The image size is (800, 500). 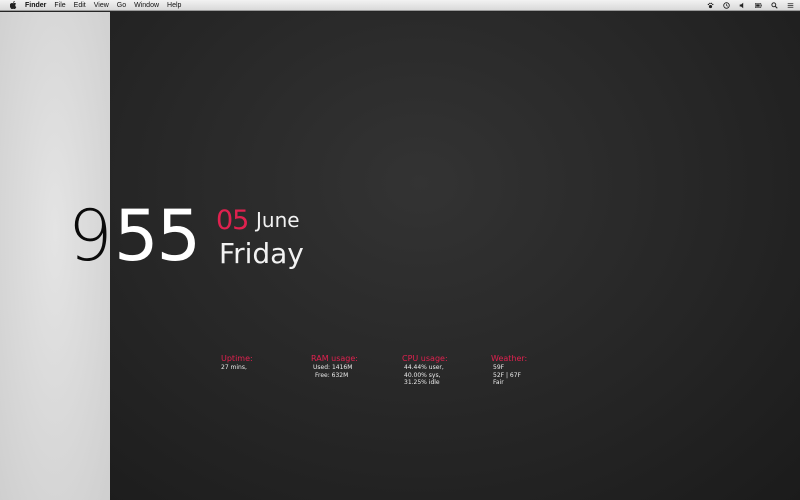 I want to click on weather-widget: Weather: 59F 52F | 67F Fair, so click(x=509, y=370).